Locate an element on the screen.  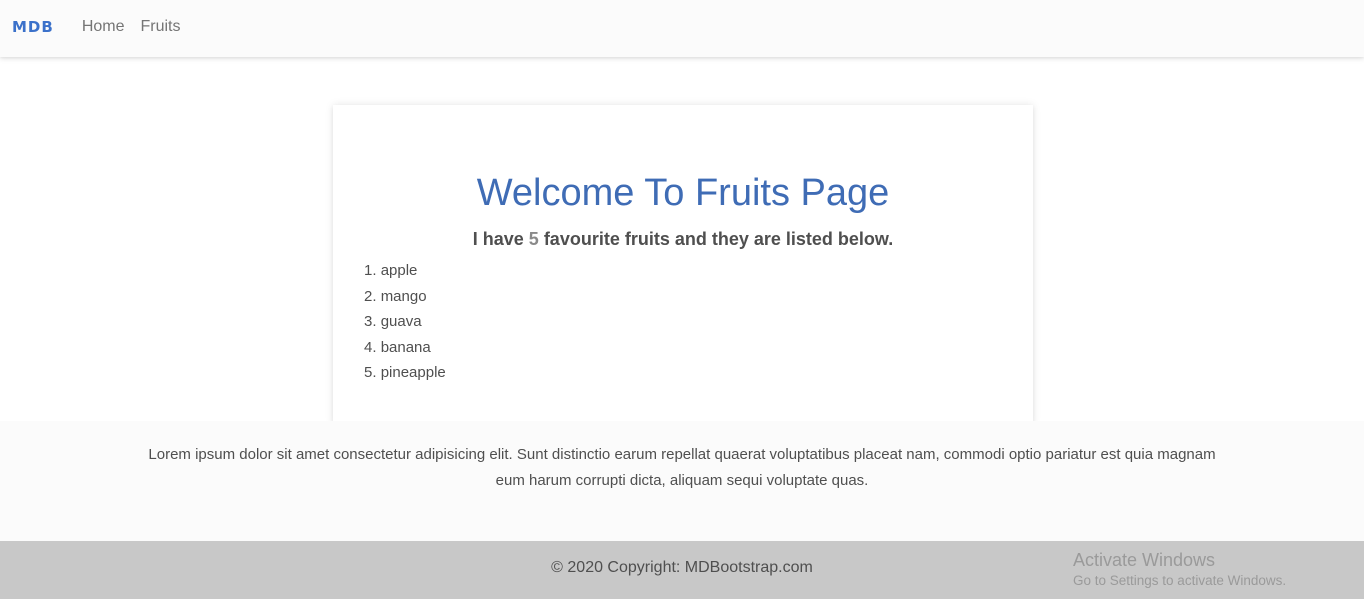
fruit-name: guava is located at coordinates (401, 321).